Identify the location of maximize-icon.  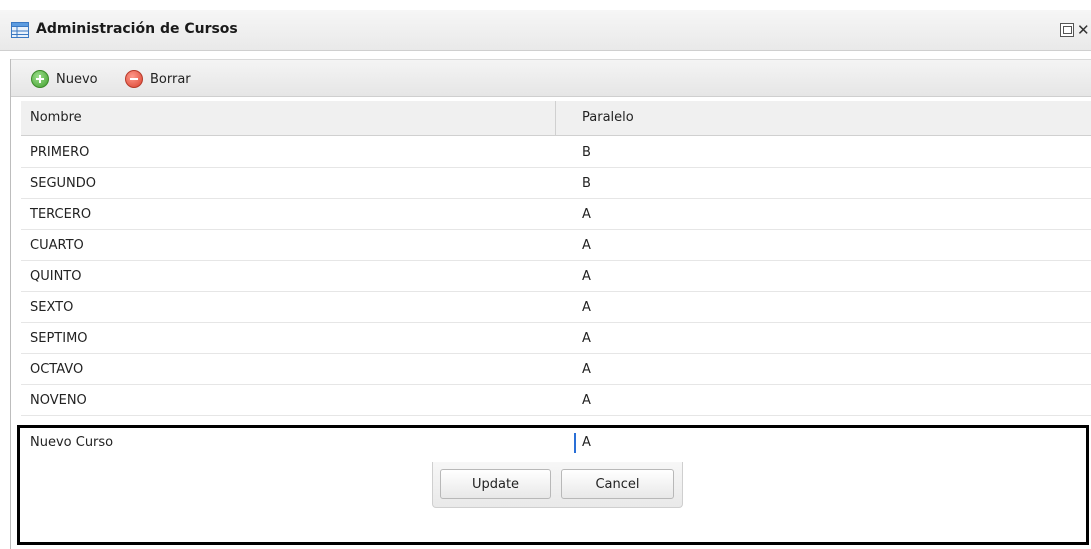
(1067, 30).